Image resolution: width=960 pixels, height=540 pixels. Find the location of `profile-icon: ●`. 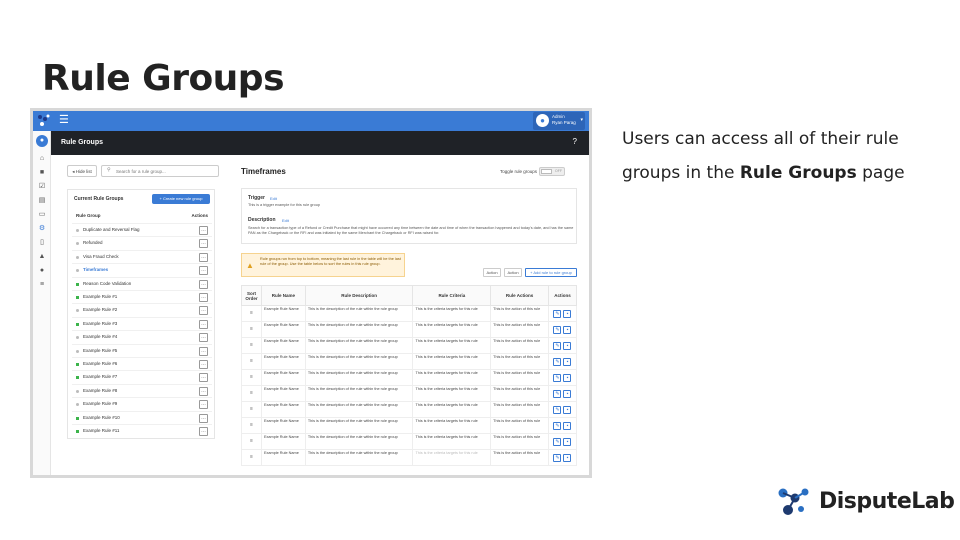

profile-icon: ● is located at coordinates (42, 141).